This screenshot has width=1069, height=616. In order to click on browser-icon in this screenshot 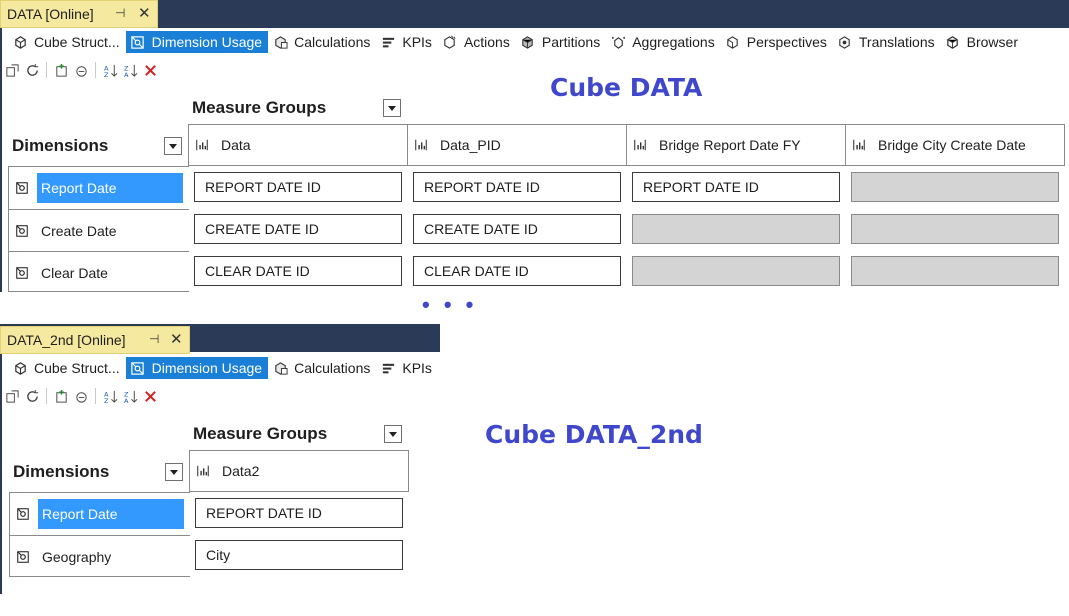, I will do `click(953, 42)`.